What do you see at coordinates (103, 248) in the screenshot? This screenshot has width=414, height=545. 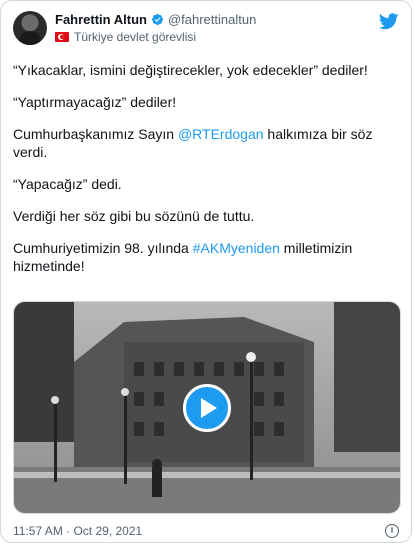 I see `paragraph-6-text-a: Cumhuriyetimizin 98. yılında` at bounding box center [103, 248].